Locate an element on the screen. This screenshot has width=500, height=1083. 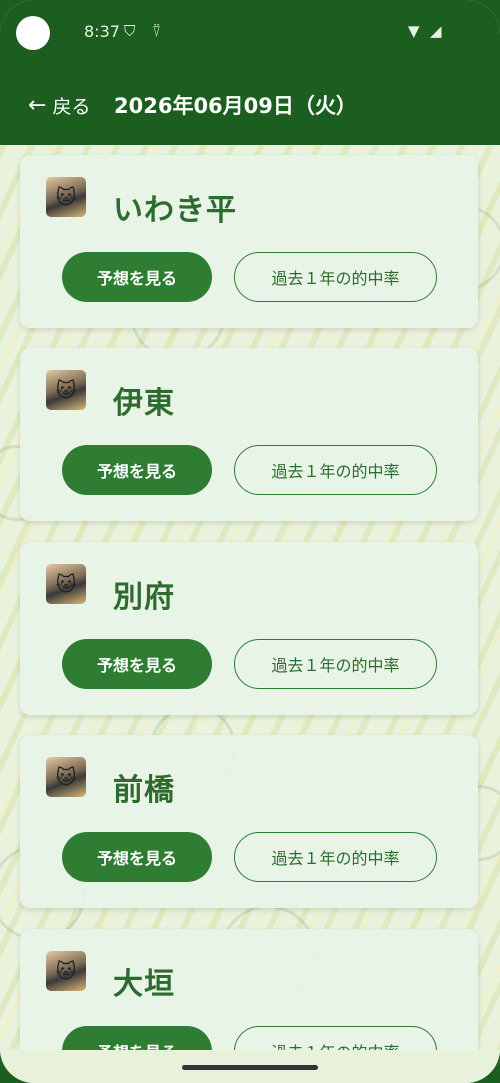
venue-name: いわき平 is located at coordinates (175, 210).